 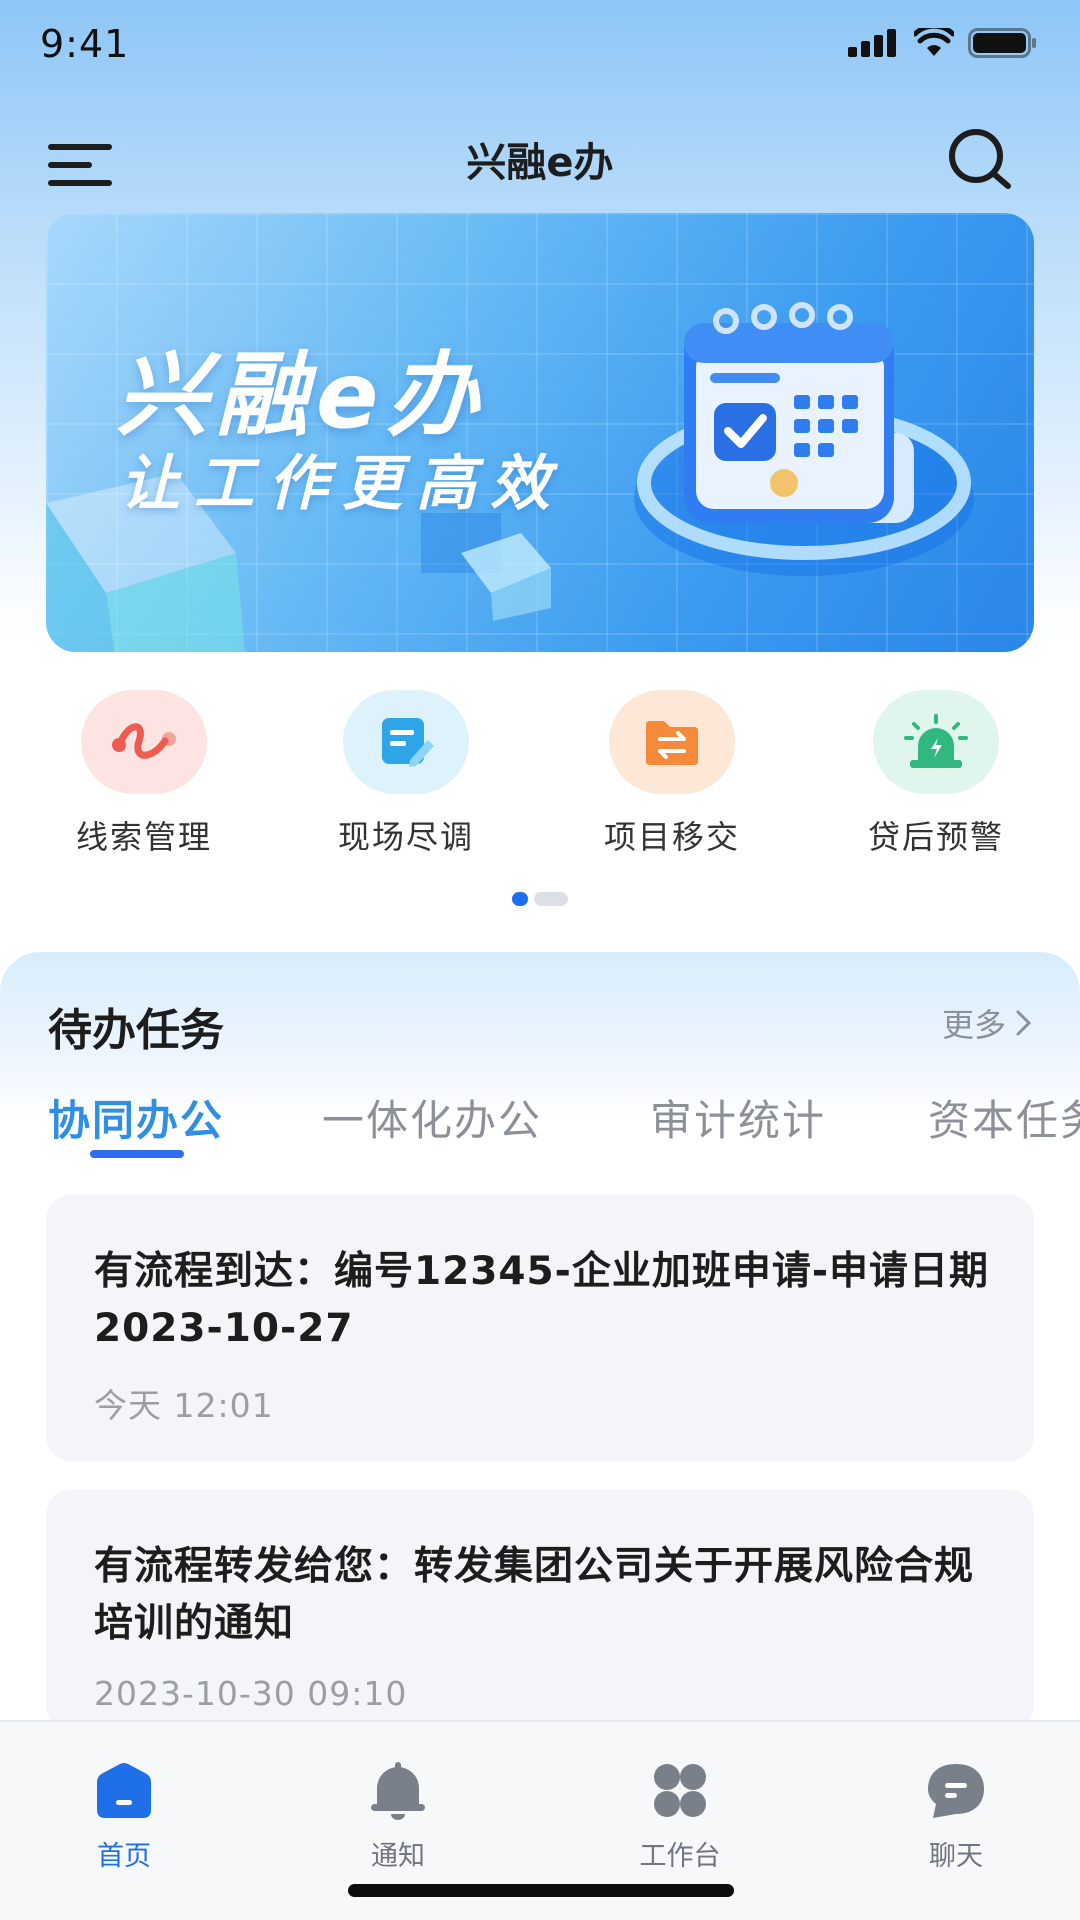 What do you see at coordinates (671, 837) in the screenshot?
I see `quick-label: 项目移交` at bounding box center [671, 837].